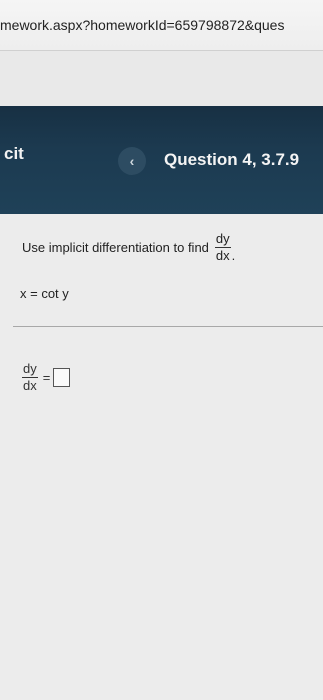 The height and width of the screenshot is (700, 323). I want to click on equals-sign: =, so click(46, 377).